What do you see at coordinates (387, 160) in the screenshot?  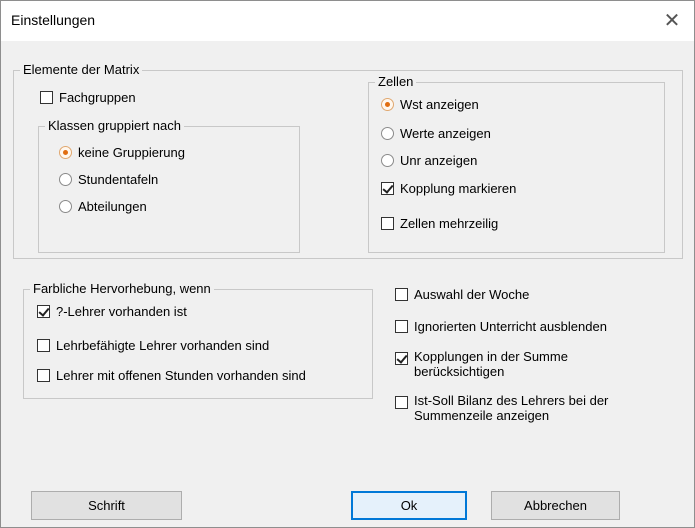 I see `radio-unr-anzeigen-dot` at bounding box center [387, 160].